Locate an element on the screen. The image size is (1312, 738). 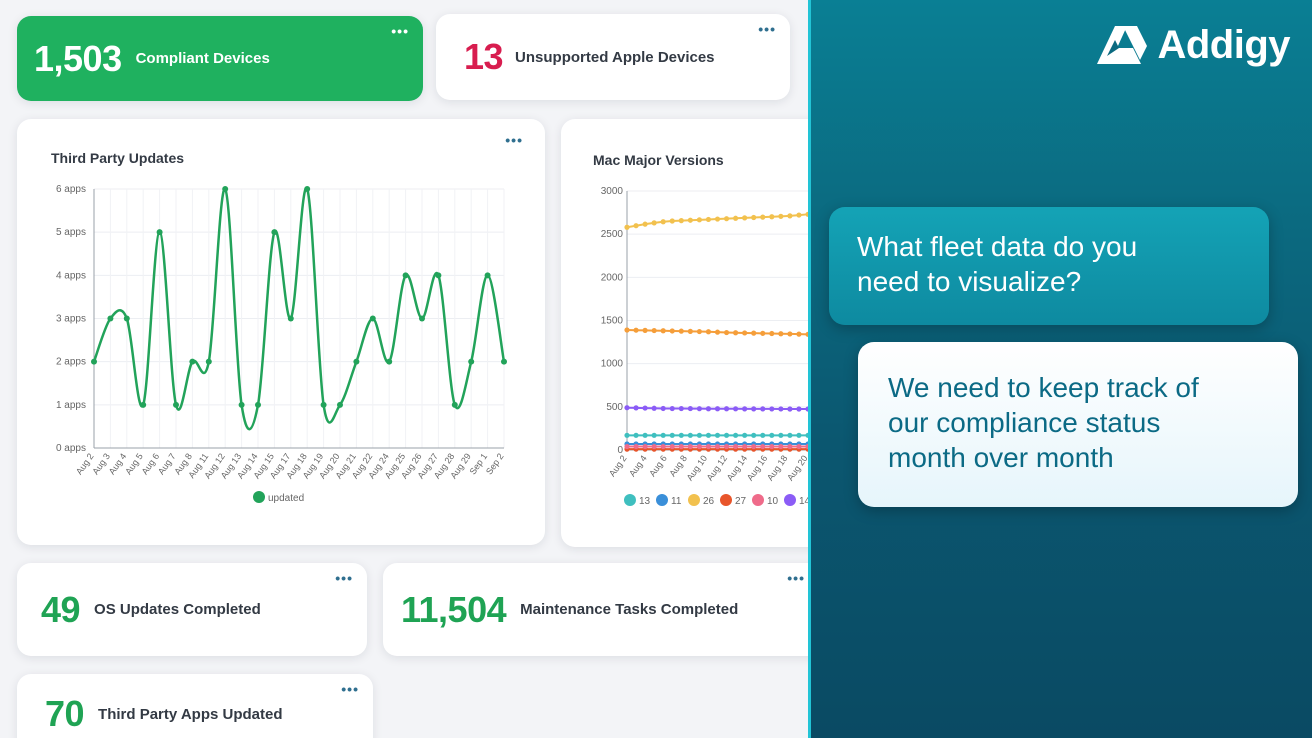
series-line-updated is located at coordinates (299, 308).